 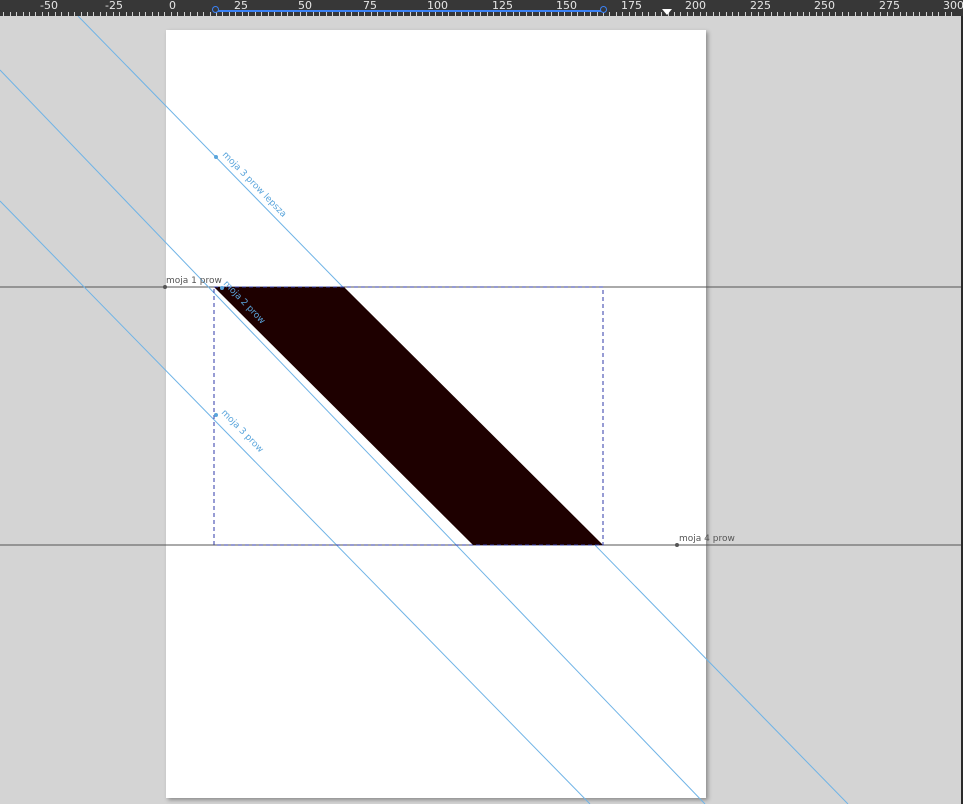 I want to click on ruler-label: -25, so click(x=114, y=6).